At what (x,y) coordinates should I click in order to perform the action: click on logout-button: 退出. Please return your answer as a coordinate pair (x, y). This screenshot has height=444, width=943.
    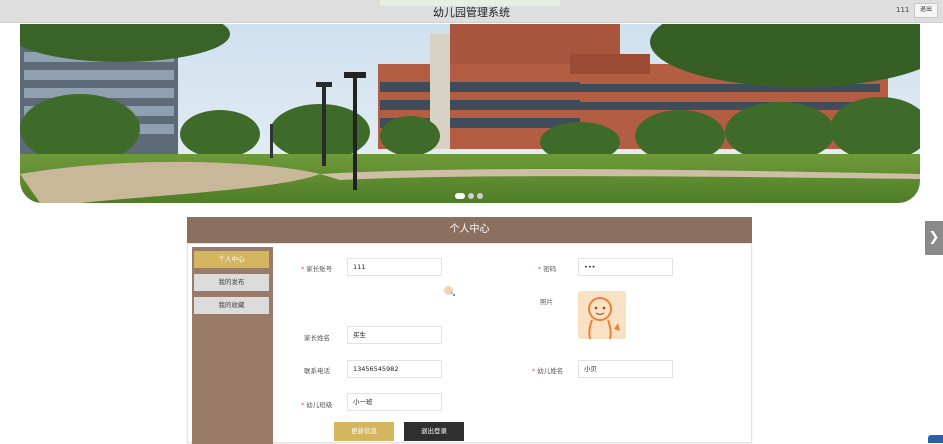
    Looking at the image, I should click on (926, 10).